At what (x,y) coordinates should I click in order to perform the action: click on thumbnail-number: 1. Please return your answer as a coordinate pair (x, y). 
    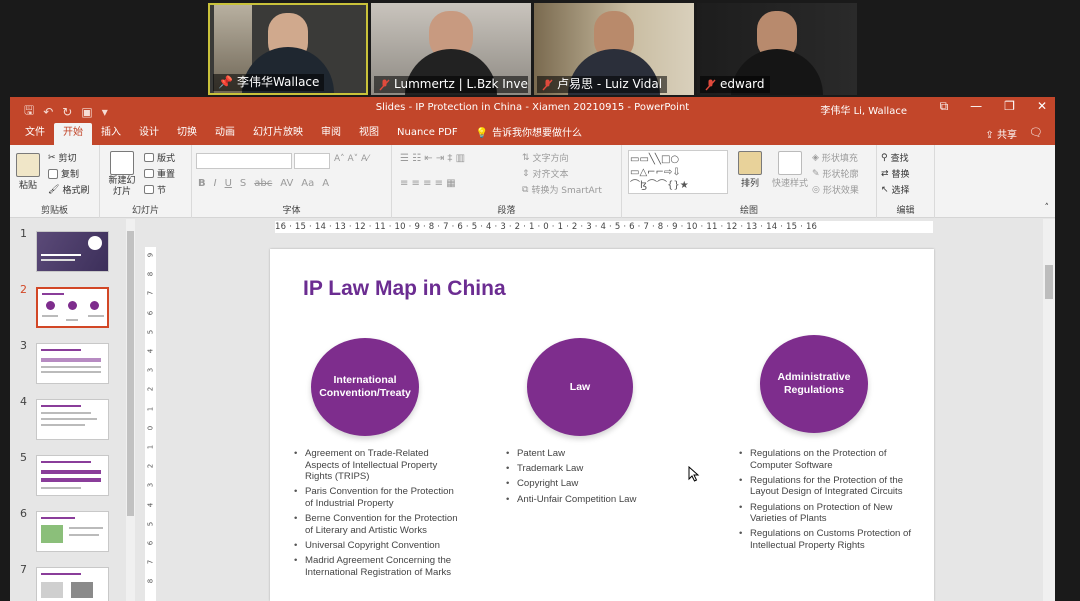
    Looking at the image, I should click on (23, 233).